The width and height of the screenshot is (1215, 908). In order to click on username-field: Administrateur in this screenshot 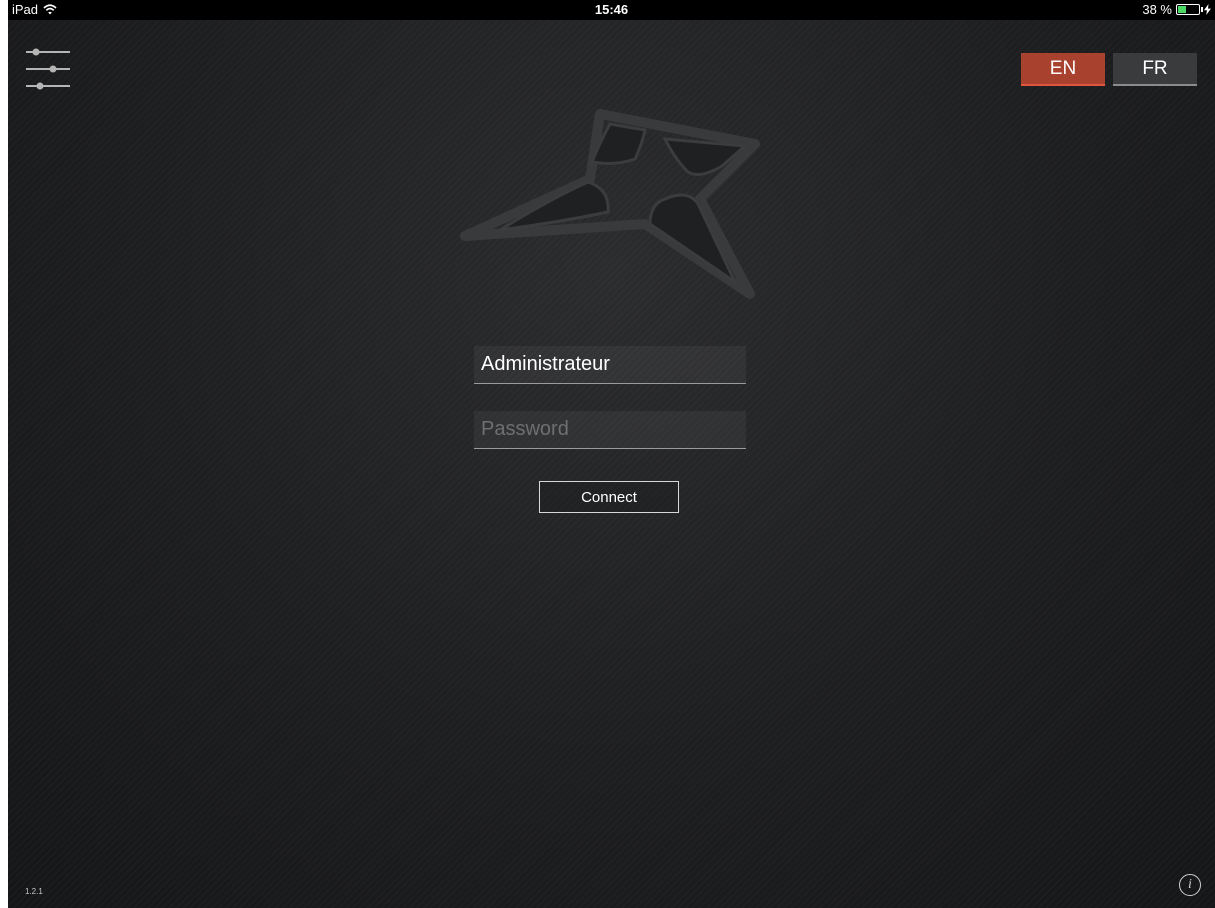, I will do `click(610, 365)`.